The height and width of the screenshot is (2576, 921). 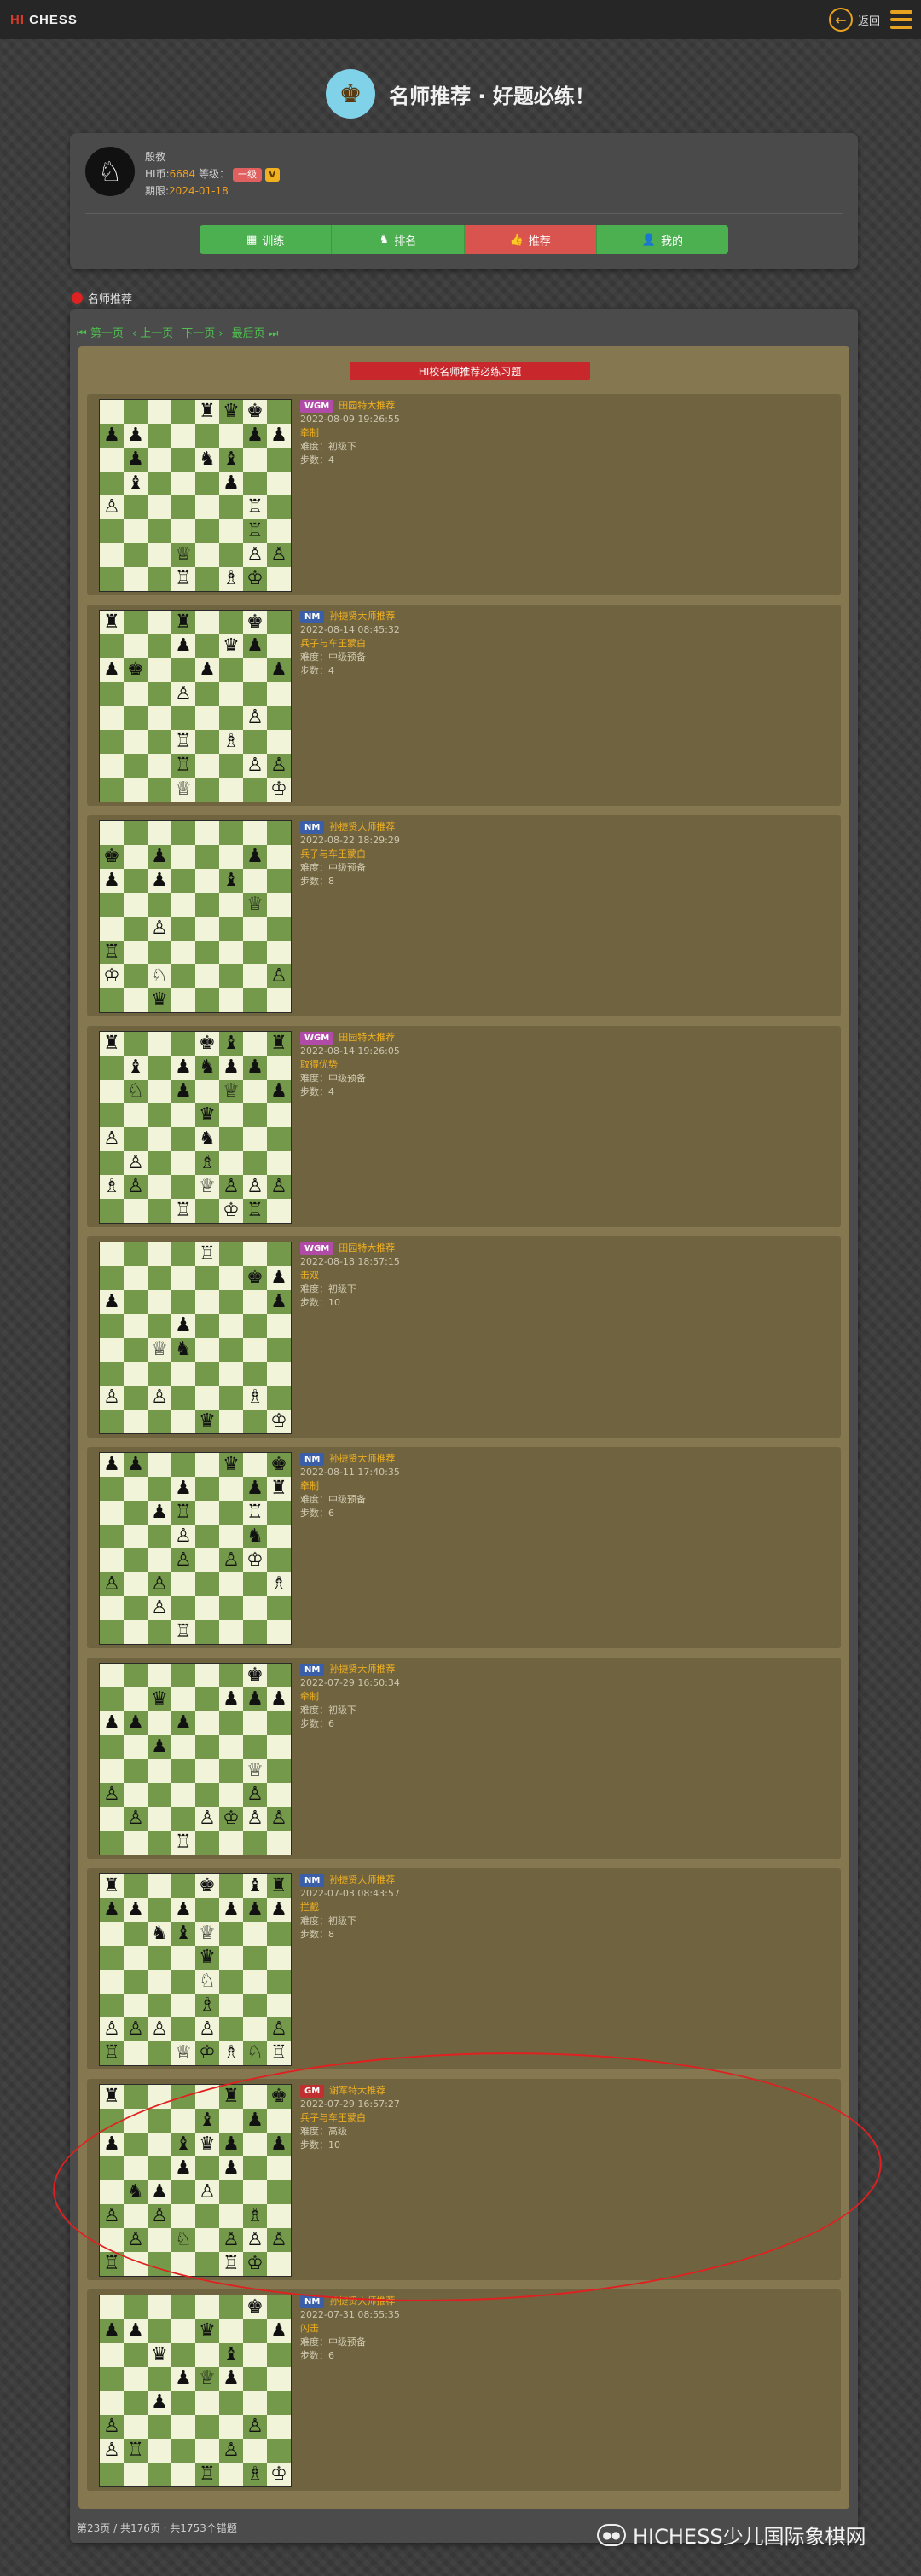 What do you see at coordinates (266, 239) in the screenshot?
I see `tab-training: ▦ 训练` at bounding box center [266, 239].